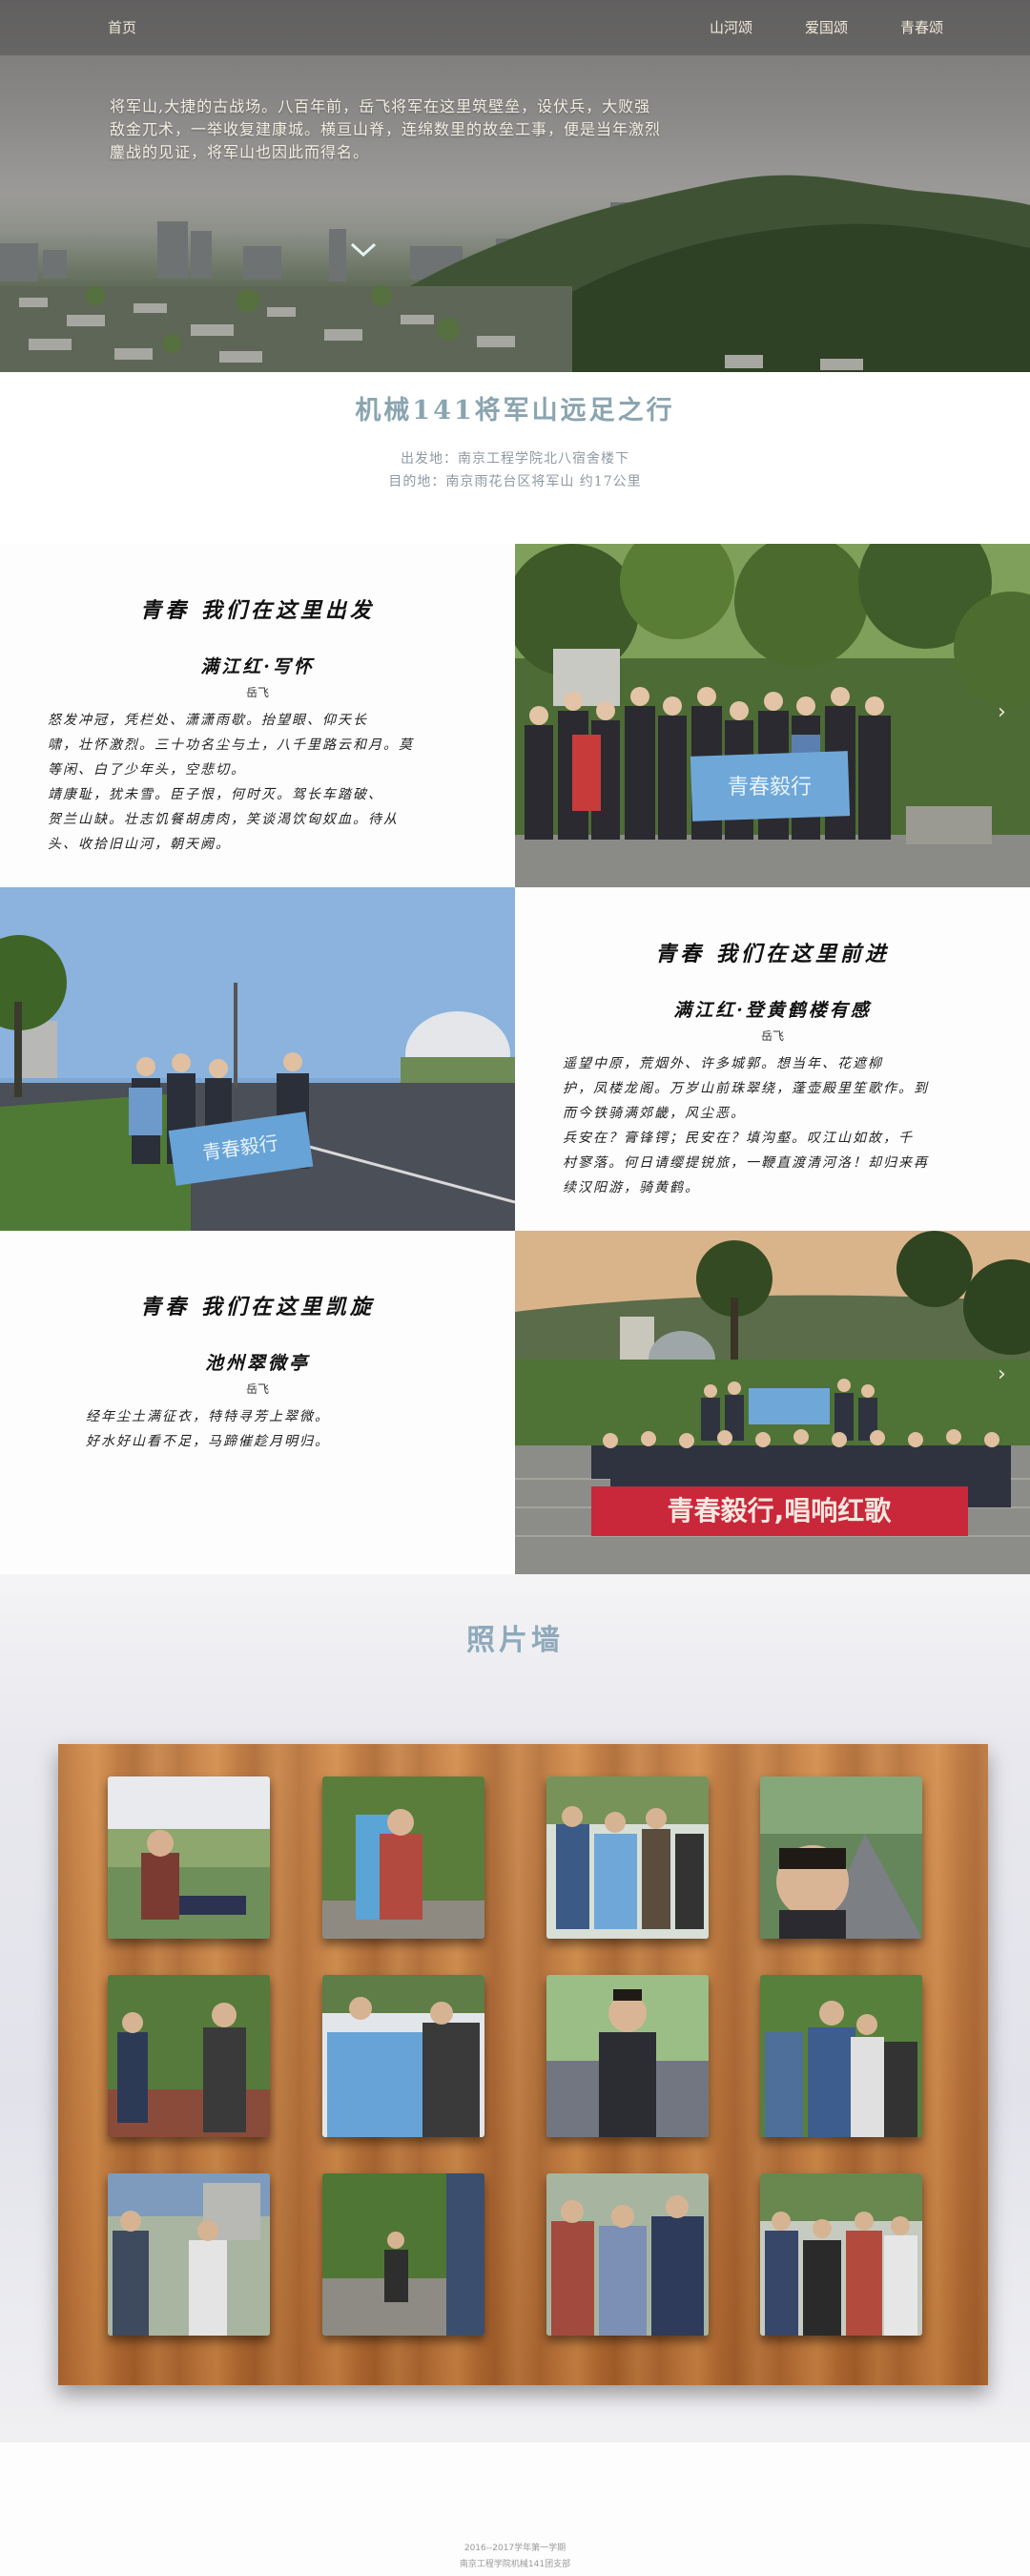 The height and width of the screenshot is (2576, 1030). I want to click on footer-org: 南京工程学院机械141团支部, so click(515, 2564).